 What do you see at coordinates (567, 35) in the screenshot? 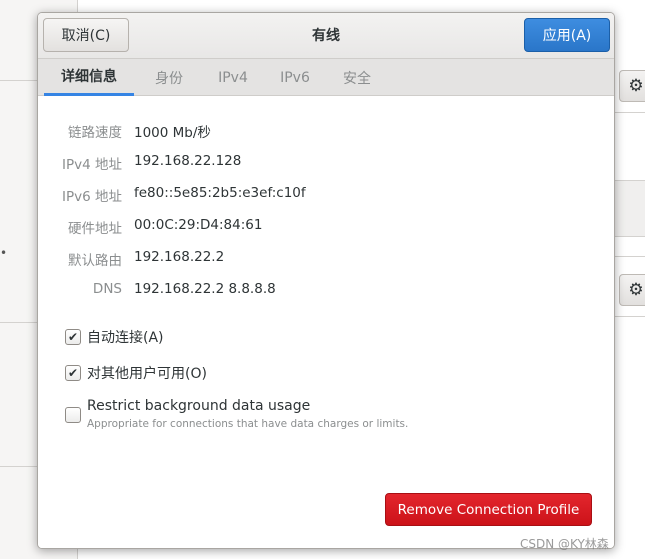
I see `apply-button: 应用(A)` at bounding box center [567, 35].